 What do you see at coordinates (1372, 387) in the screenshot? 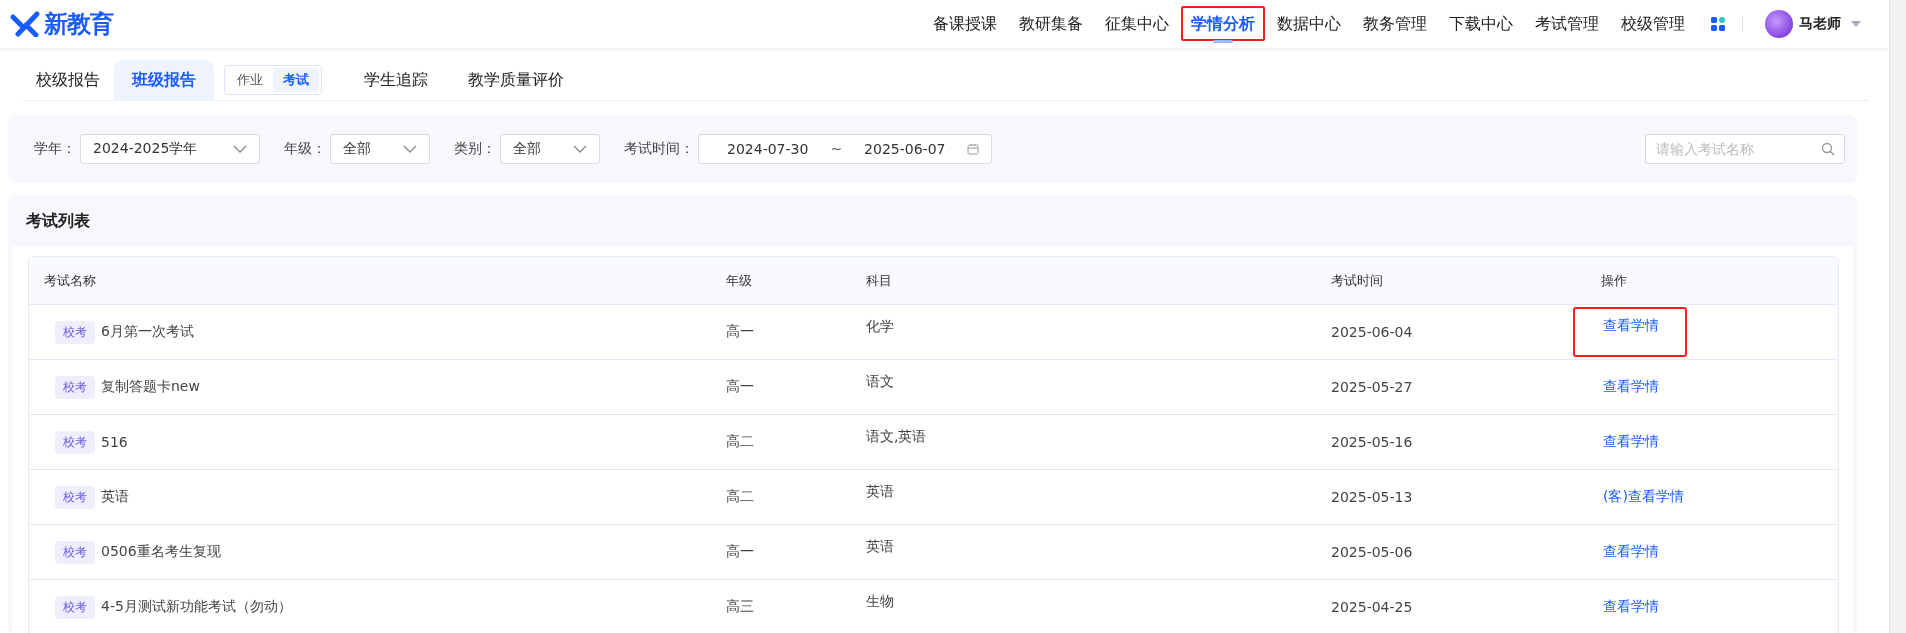
I see `table-cell-text: 2025-05-27` at bounding box center [1372, 387].